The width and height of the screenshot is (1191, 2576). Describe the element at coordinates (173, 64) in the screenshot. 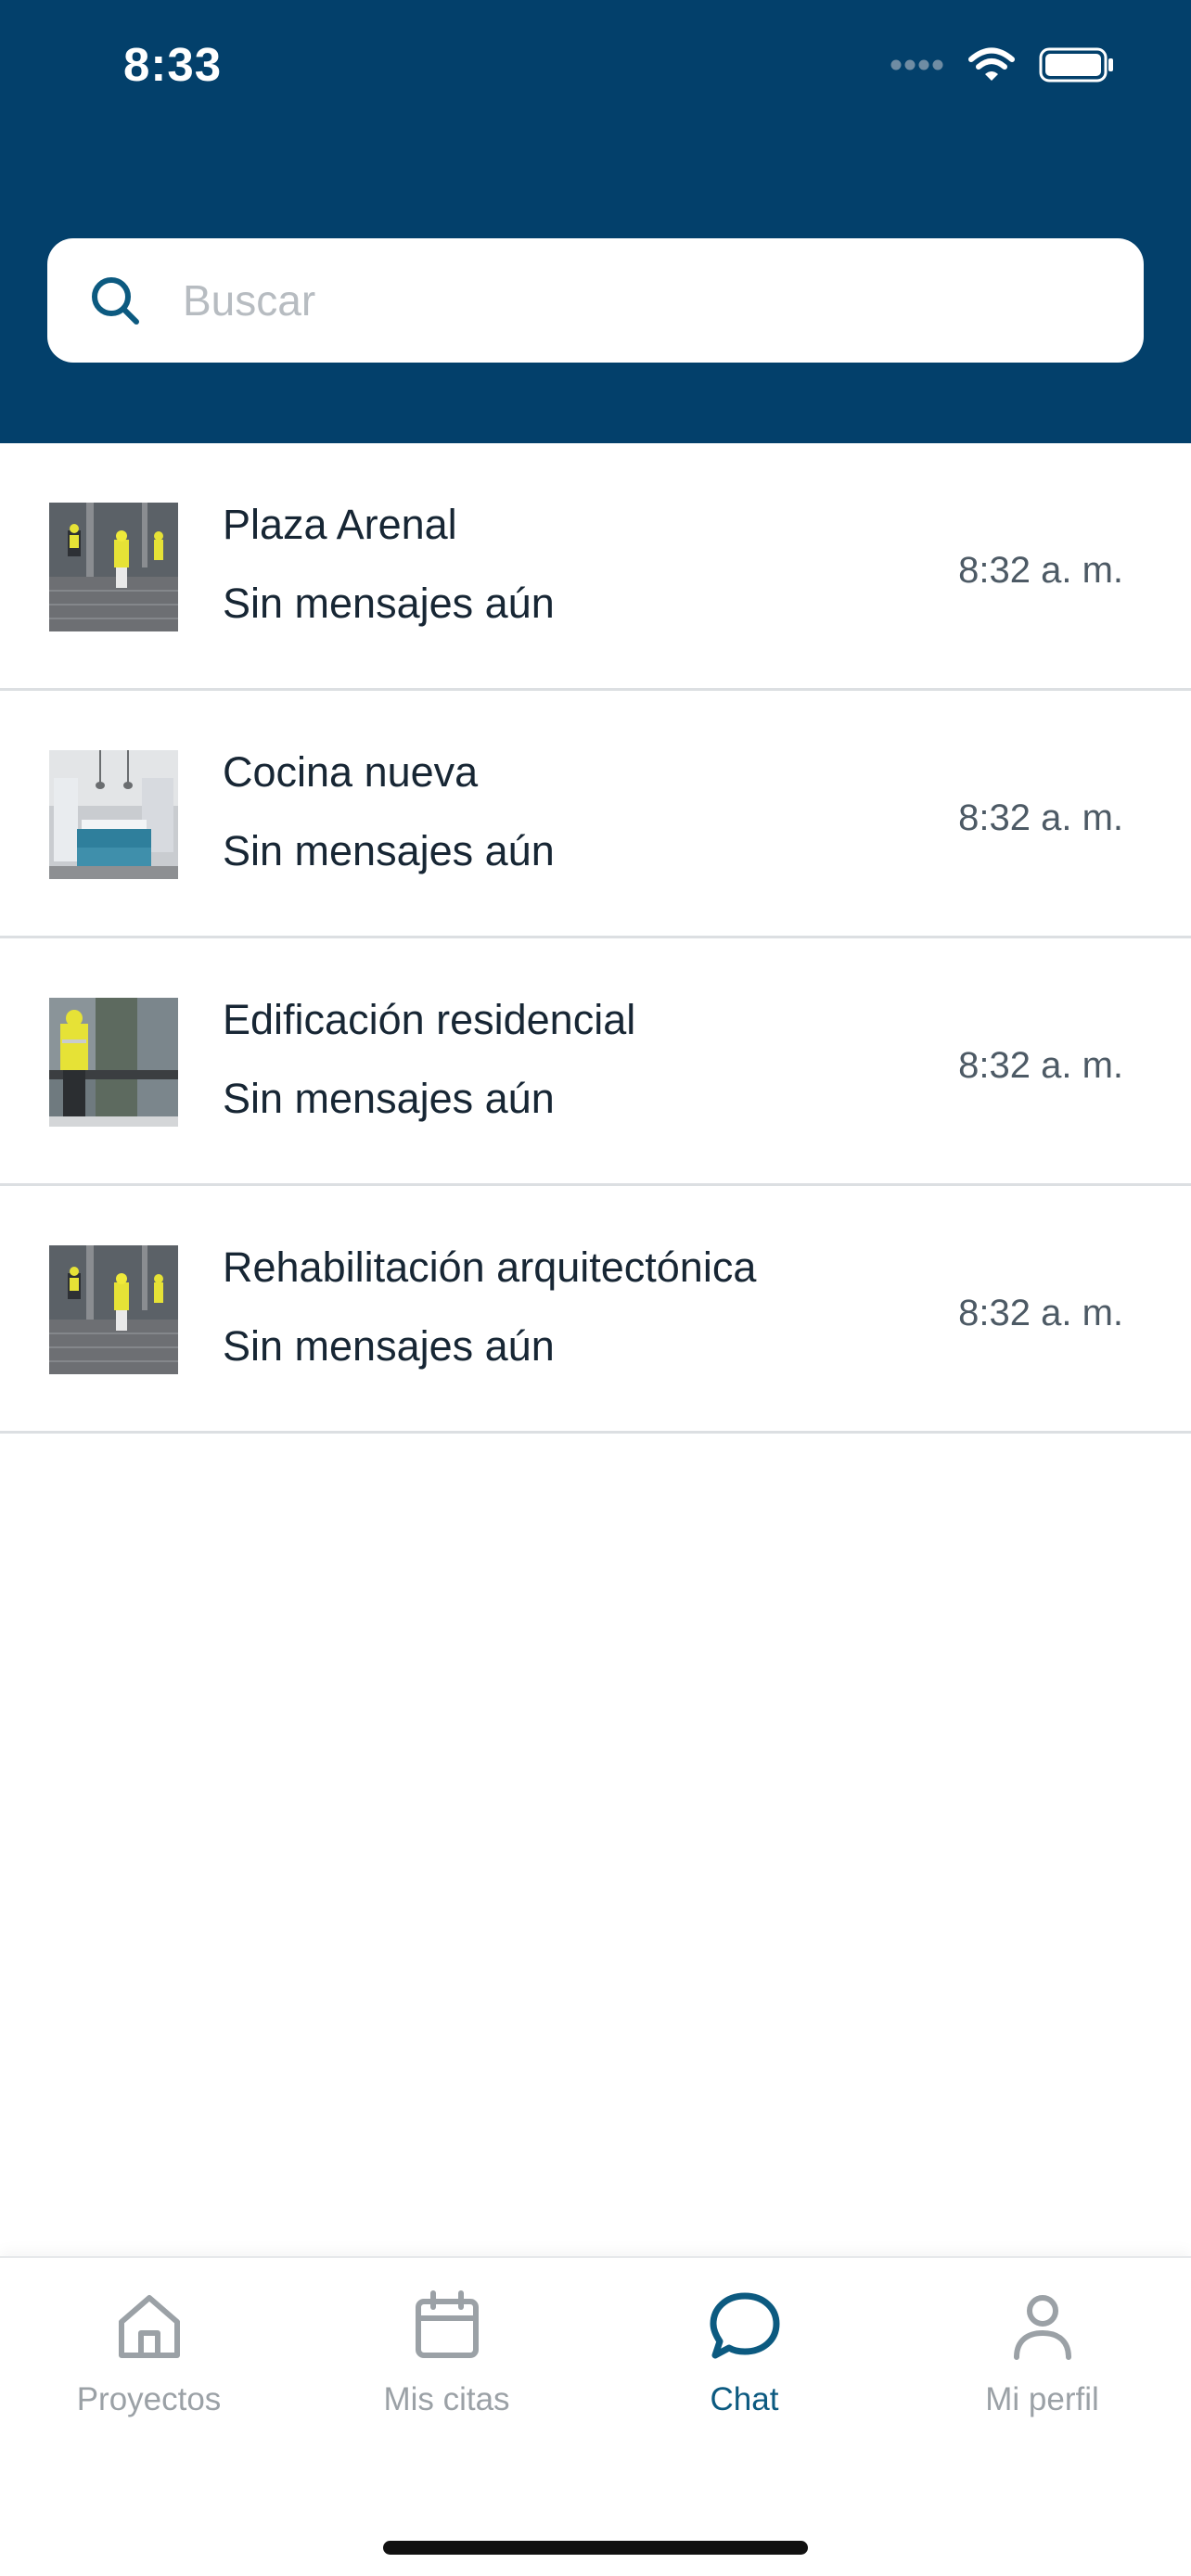

I see `status-time: 8:33` at that location.